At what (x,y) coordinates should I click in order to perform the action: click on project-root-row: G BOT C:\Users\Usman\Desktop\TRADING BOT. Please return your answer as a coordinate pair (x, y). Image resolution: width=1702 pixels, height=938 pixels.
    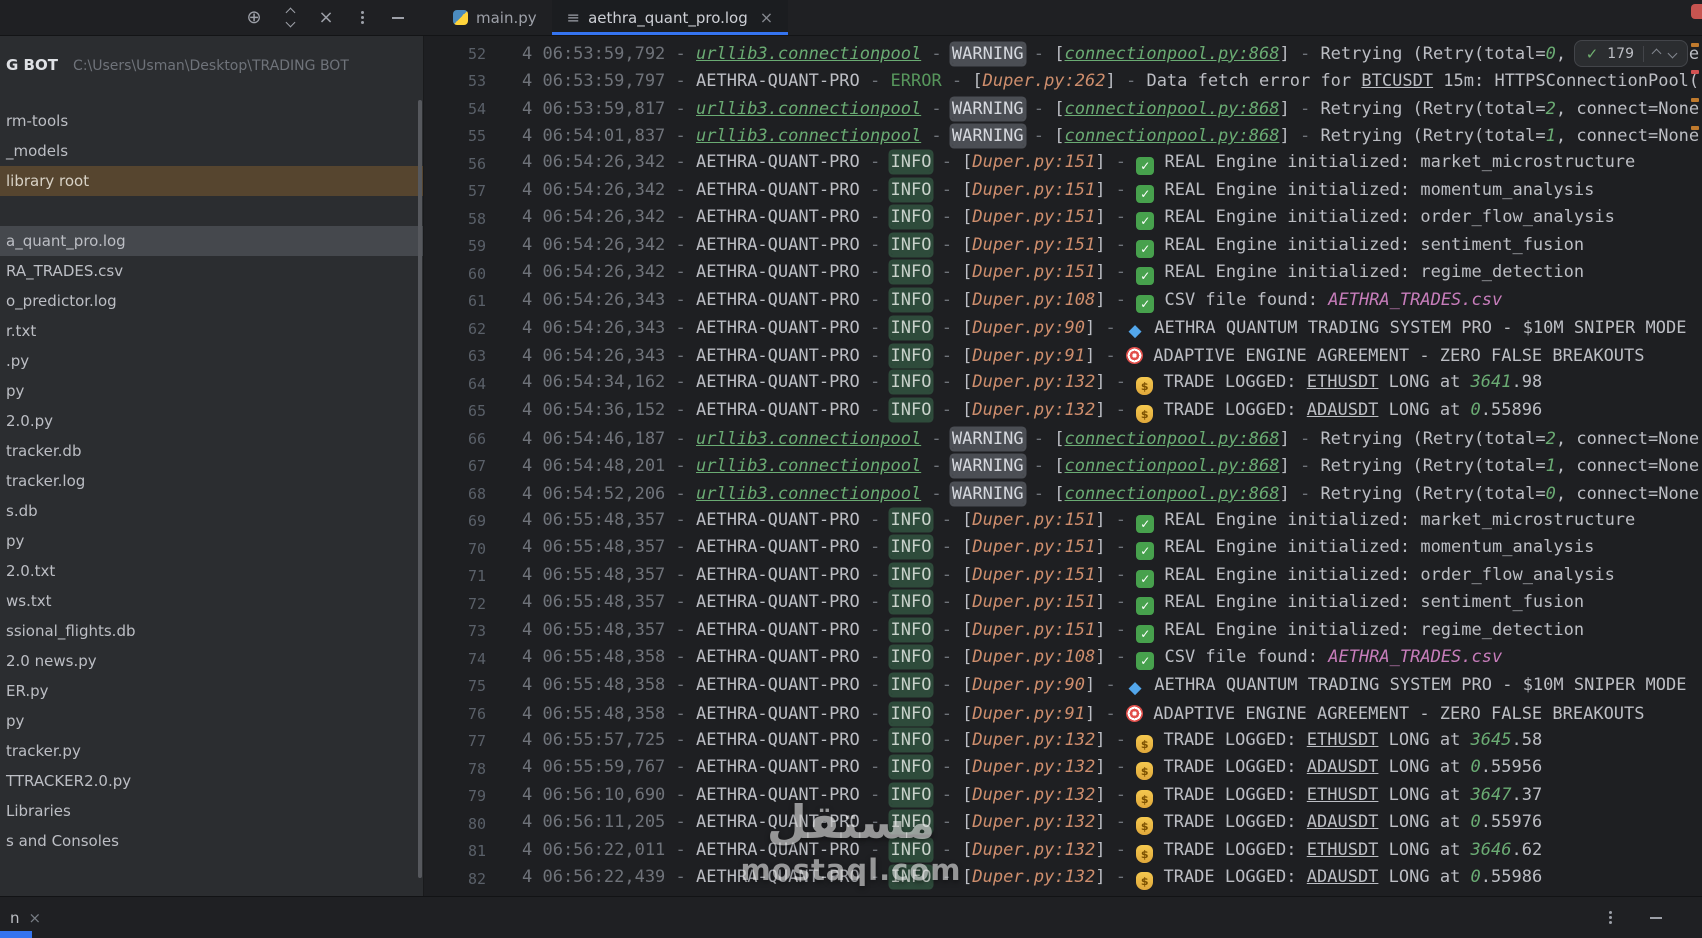
    Looking at the image, I should click on (211, 65).